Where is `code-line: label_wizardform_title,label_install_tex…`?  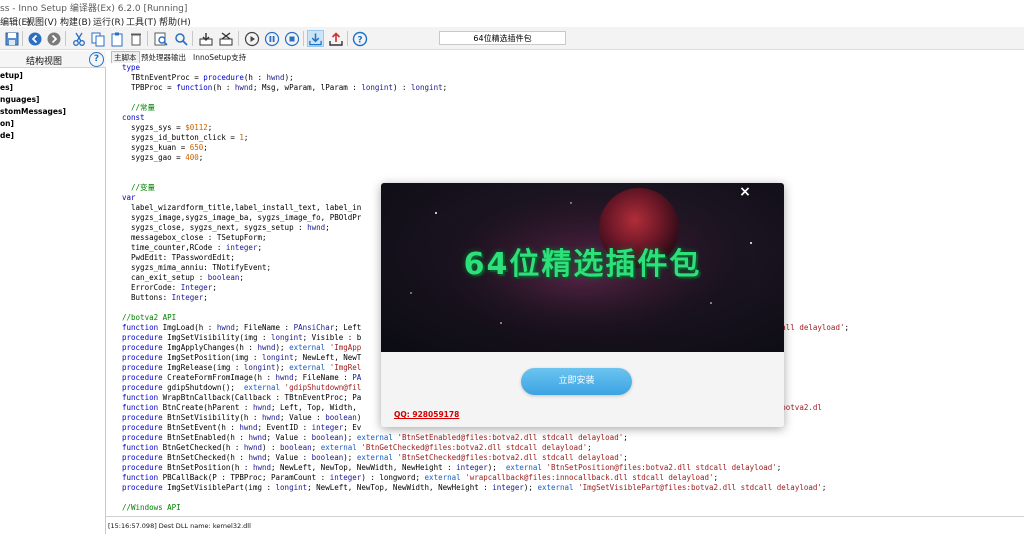
code-line: label_wizardform_title,label_install_tex… is located at coordinates (241, 208).